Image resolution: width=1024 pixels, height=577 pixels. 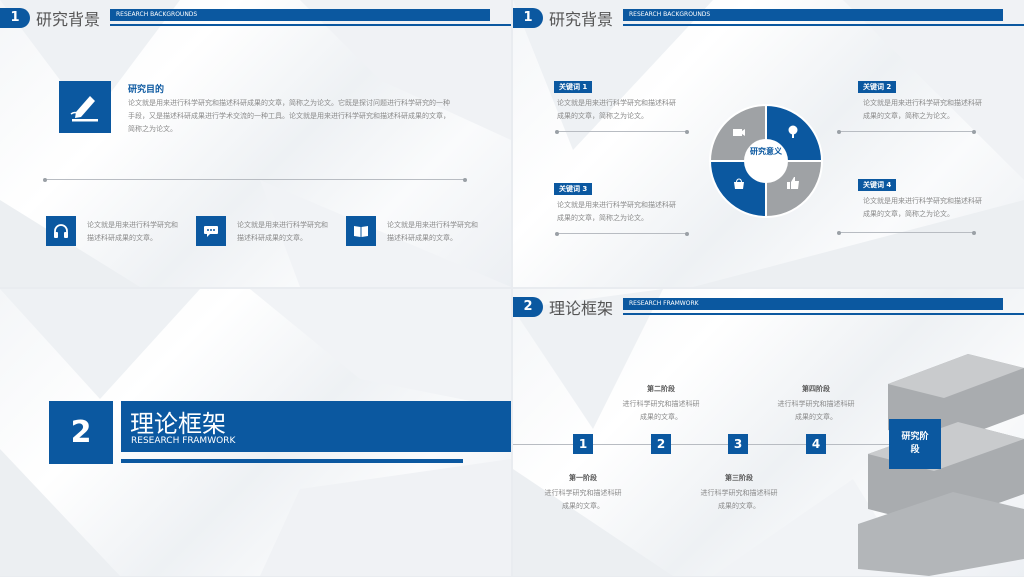 I want to click on books-graphic, so click(x=941, y=465).